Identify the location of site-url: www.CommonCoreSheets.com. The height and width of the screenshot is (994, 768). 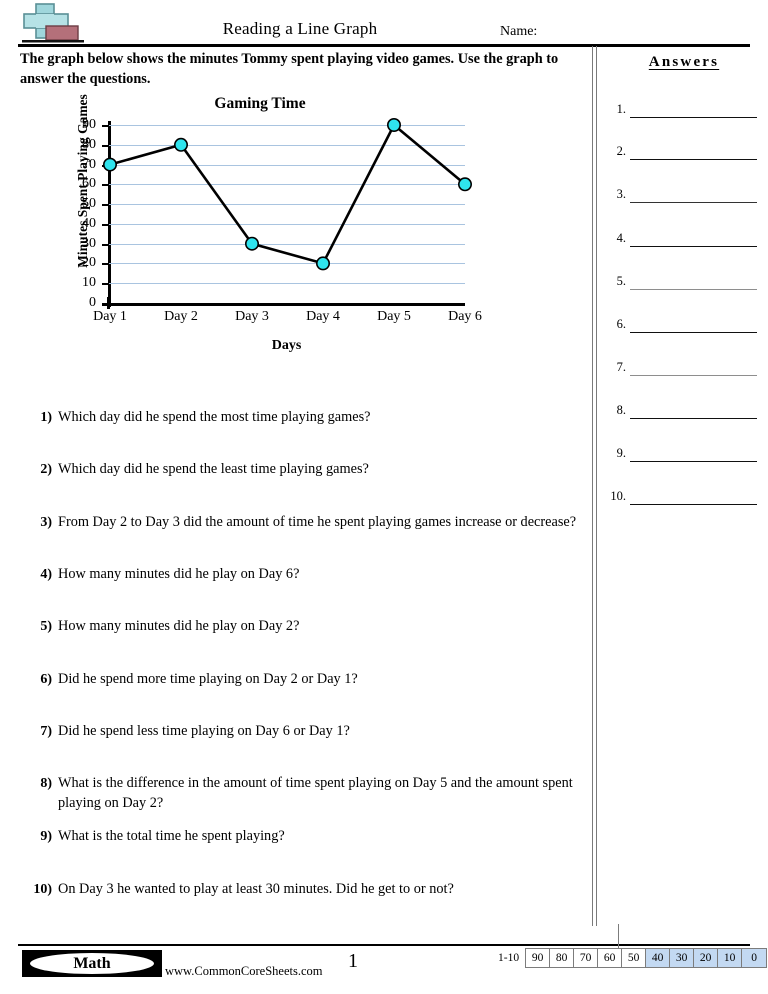
(244, 971).